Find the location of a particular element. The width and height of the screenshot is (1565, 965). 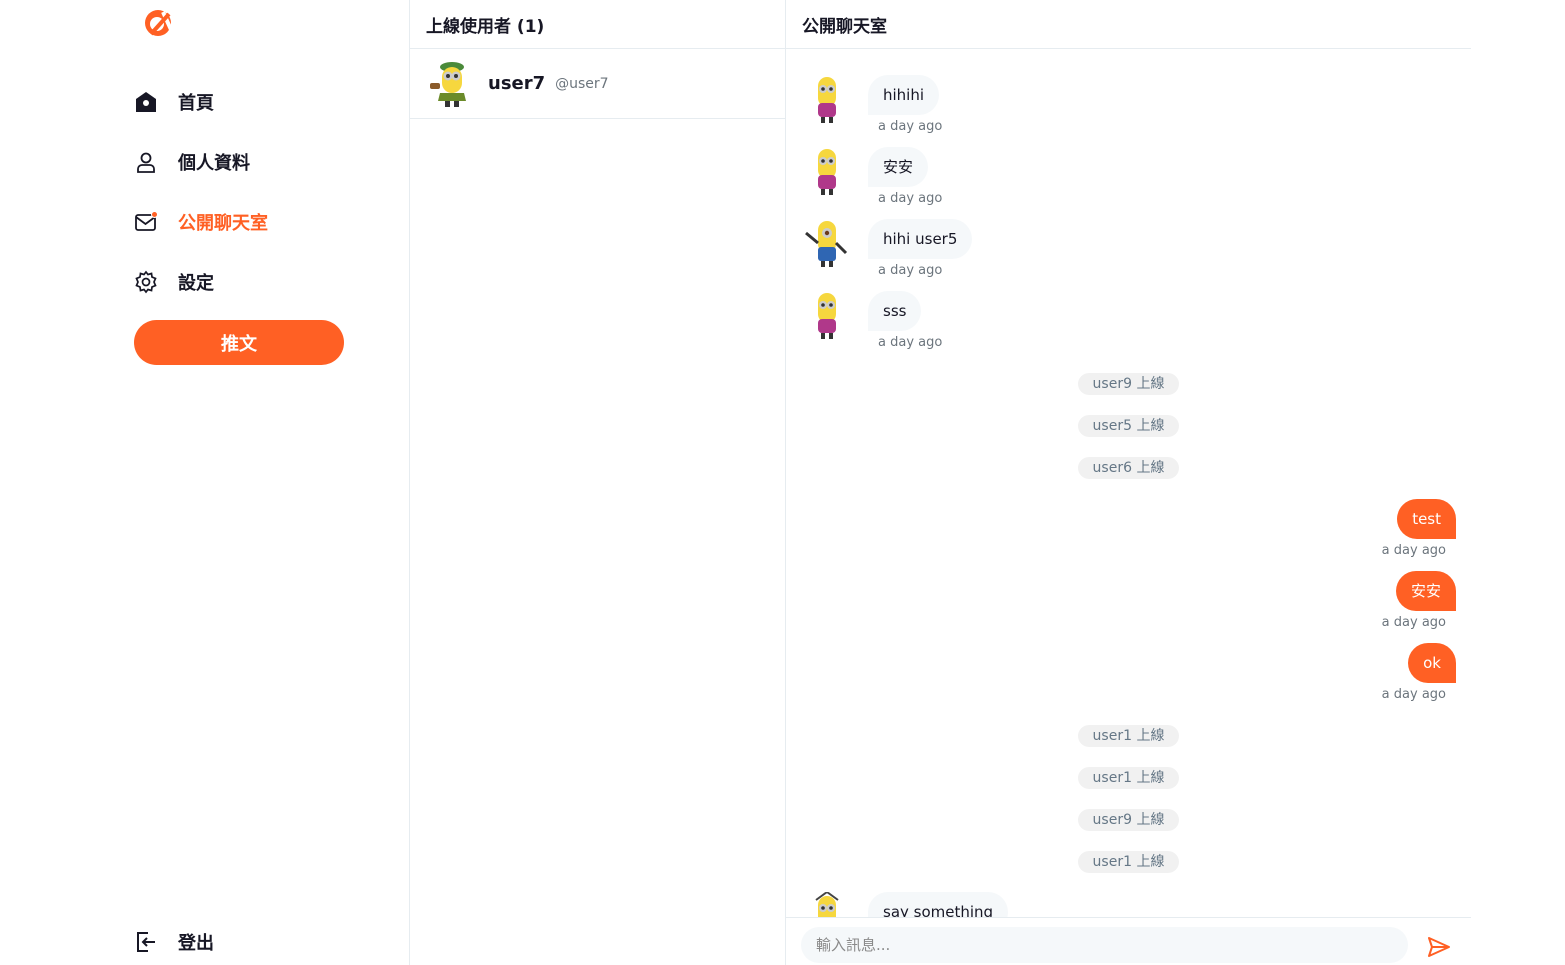

message-outgoing: ok a day ago is located at coordinates (1419, 672).